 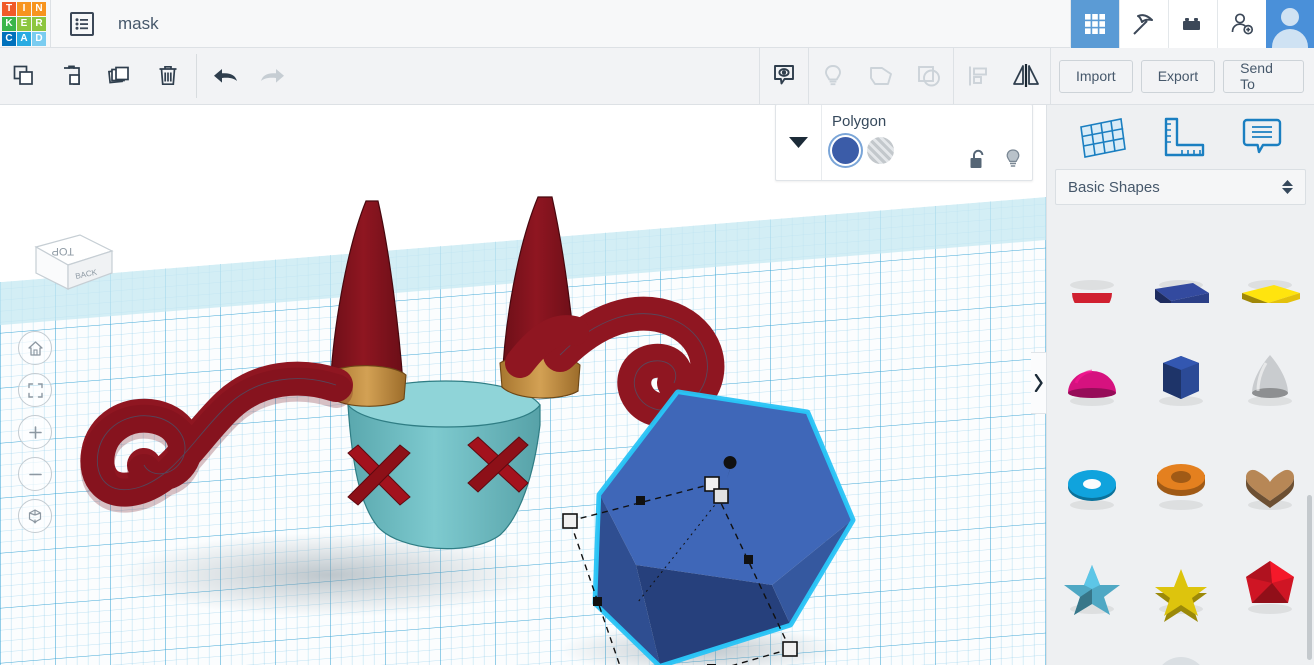 I want to click on note-button, so click(x=784, y=76).